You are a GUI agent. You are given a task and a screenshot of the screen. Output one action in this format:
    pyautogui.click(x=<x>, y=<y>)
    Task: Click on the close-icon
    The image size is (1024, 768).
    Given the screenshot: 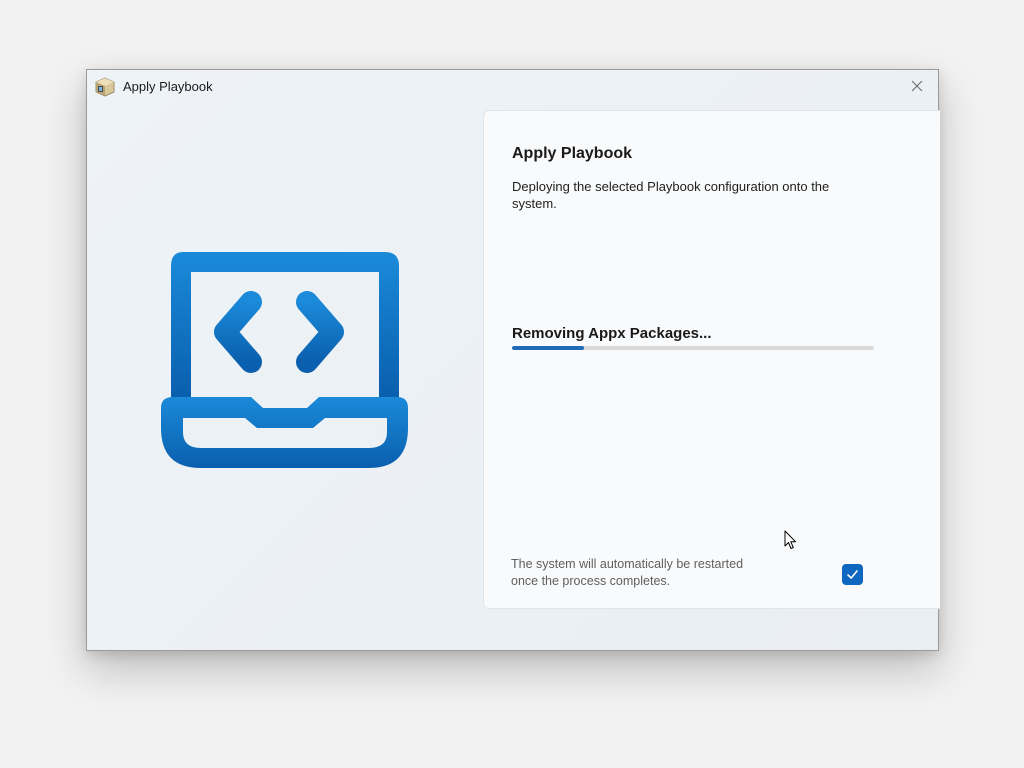 What is the action you would take?
    pyautogui.click(x=917, y=86)
    